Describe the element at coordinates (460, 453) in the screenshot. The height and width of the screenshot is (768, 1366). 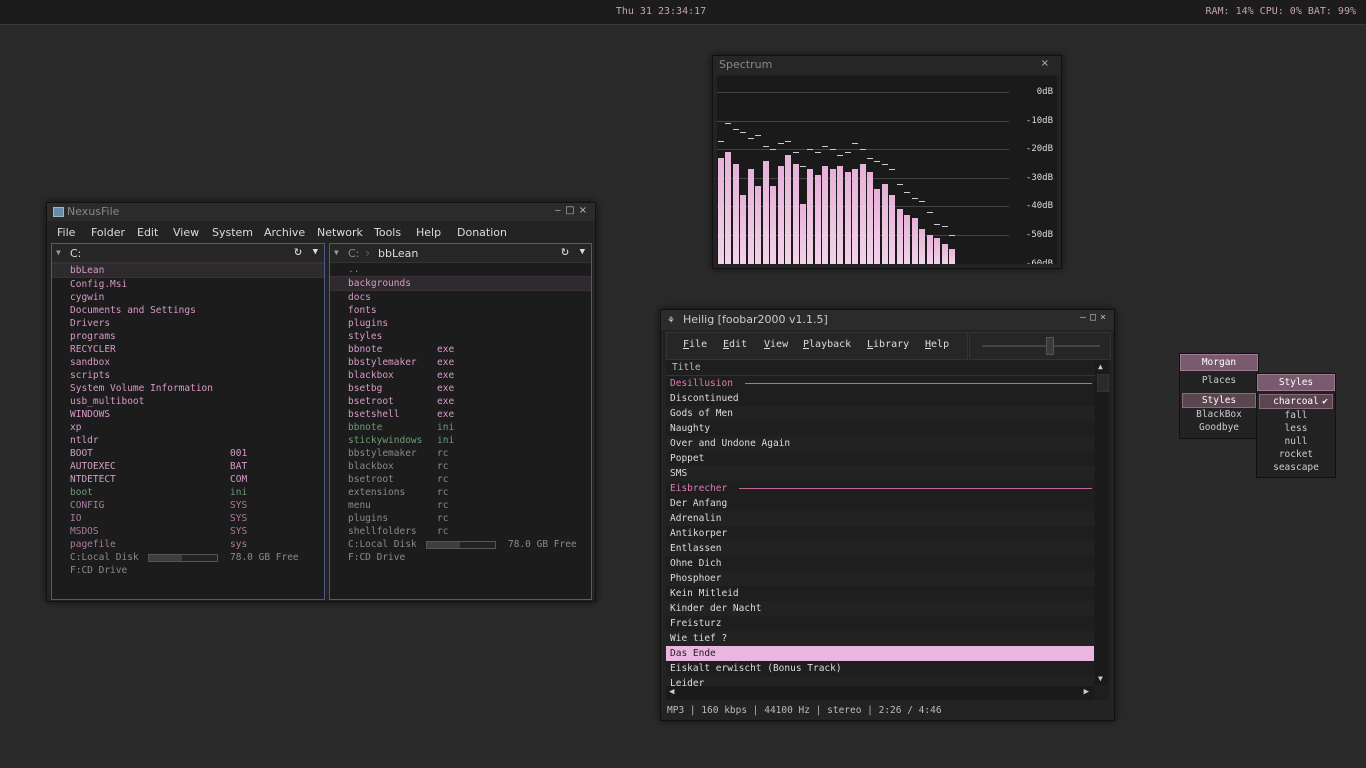
I see `file-row: bbstylemaker rc` at that location.